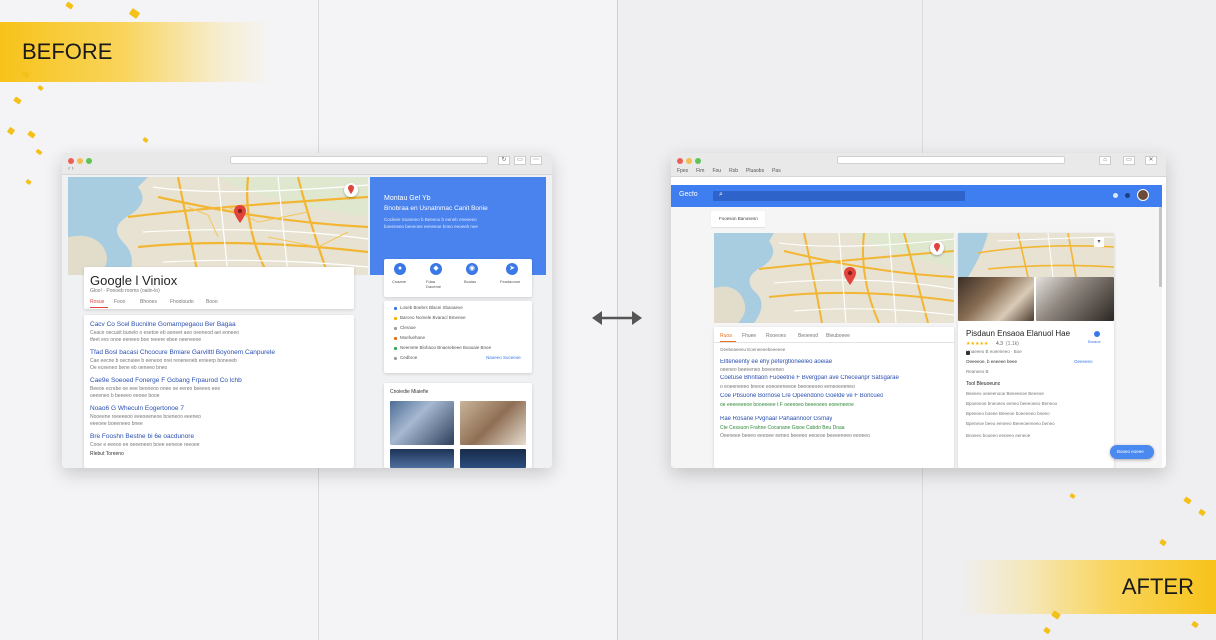  Describe the element at coordinates (1083, 361) in the screenshot. I see `meta-link: Oeeeeeo` at that location.